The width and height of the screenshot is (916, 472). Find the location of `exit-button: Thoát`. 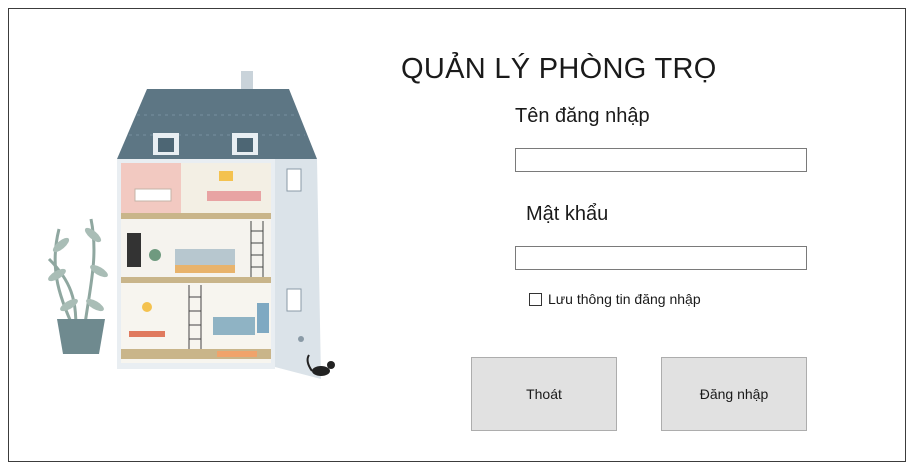

exit-button: Thoát is located at coordinates (544, 394).